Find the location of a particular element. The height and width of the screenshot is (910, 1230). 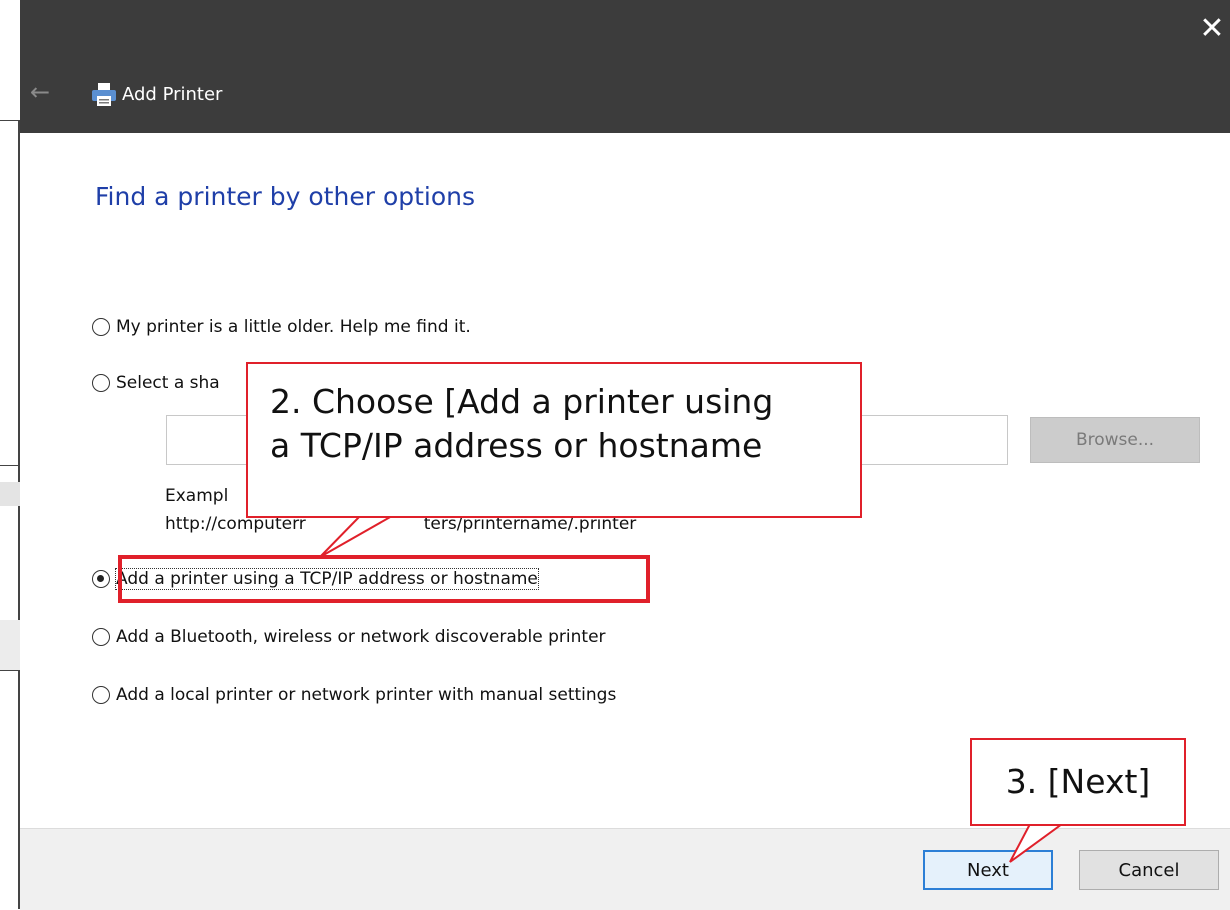

callout-step-2-line-1: 2. Choose [Add a printer using is located at coordinates (522, 401).